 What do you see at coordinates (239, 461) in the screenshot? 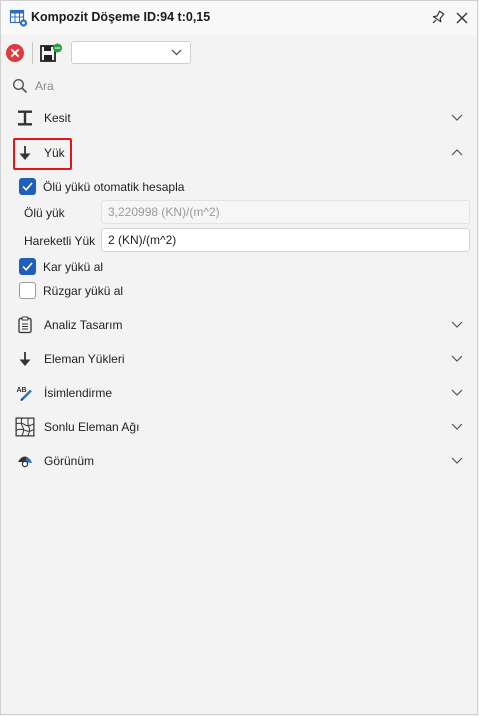
I see `section-gorunum: Görünüm` at bounding box center [239, 461].